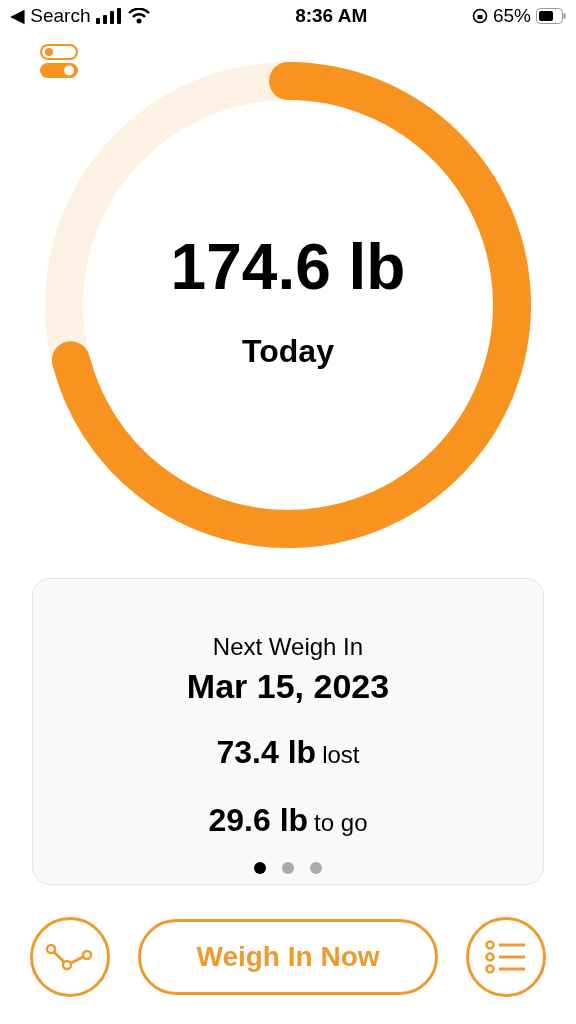  What do you see at coordinates (139, 16) in the screenshot?
I see `wifi-icon` at bounding box center [139, 16].